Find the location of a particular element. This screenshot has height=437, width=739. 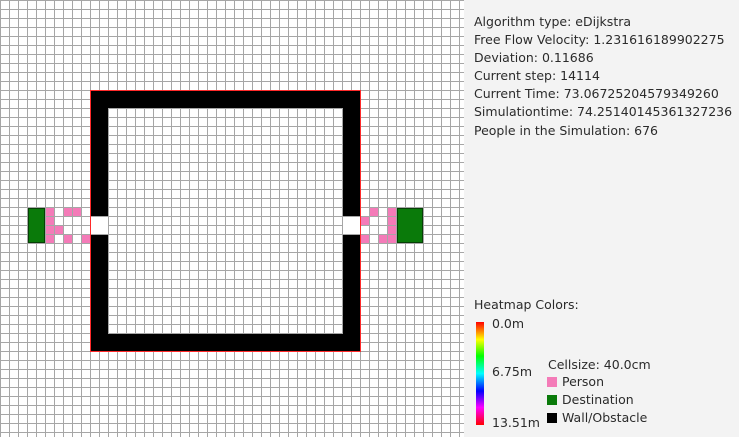

legend-destination: Destination is located at coordinates (590, 399).